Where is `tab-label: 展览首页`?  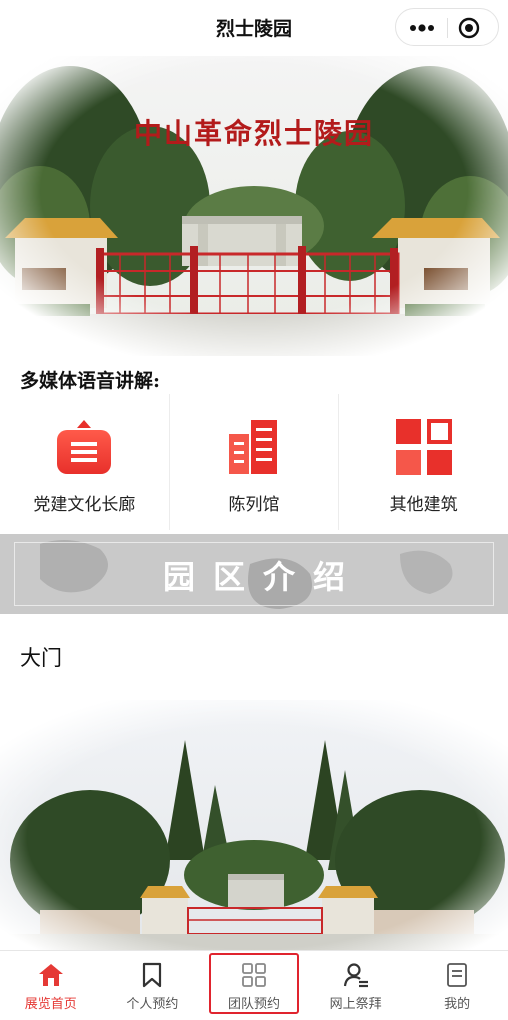
tab-label: 展览首页 is located at coordinates (50, 1004).